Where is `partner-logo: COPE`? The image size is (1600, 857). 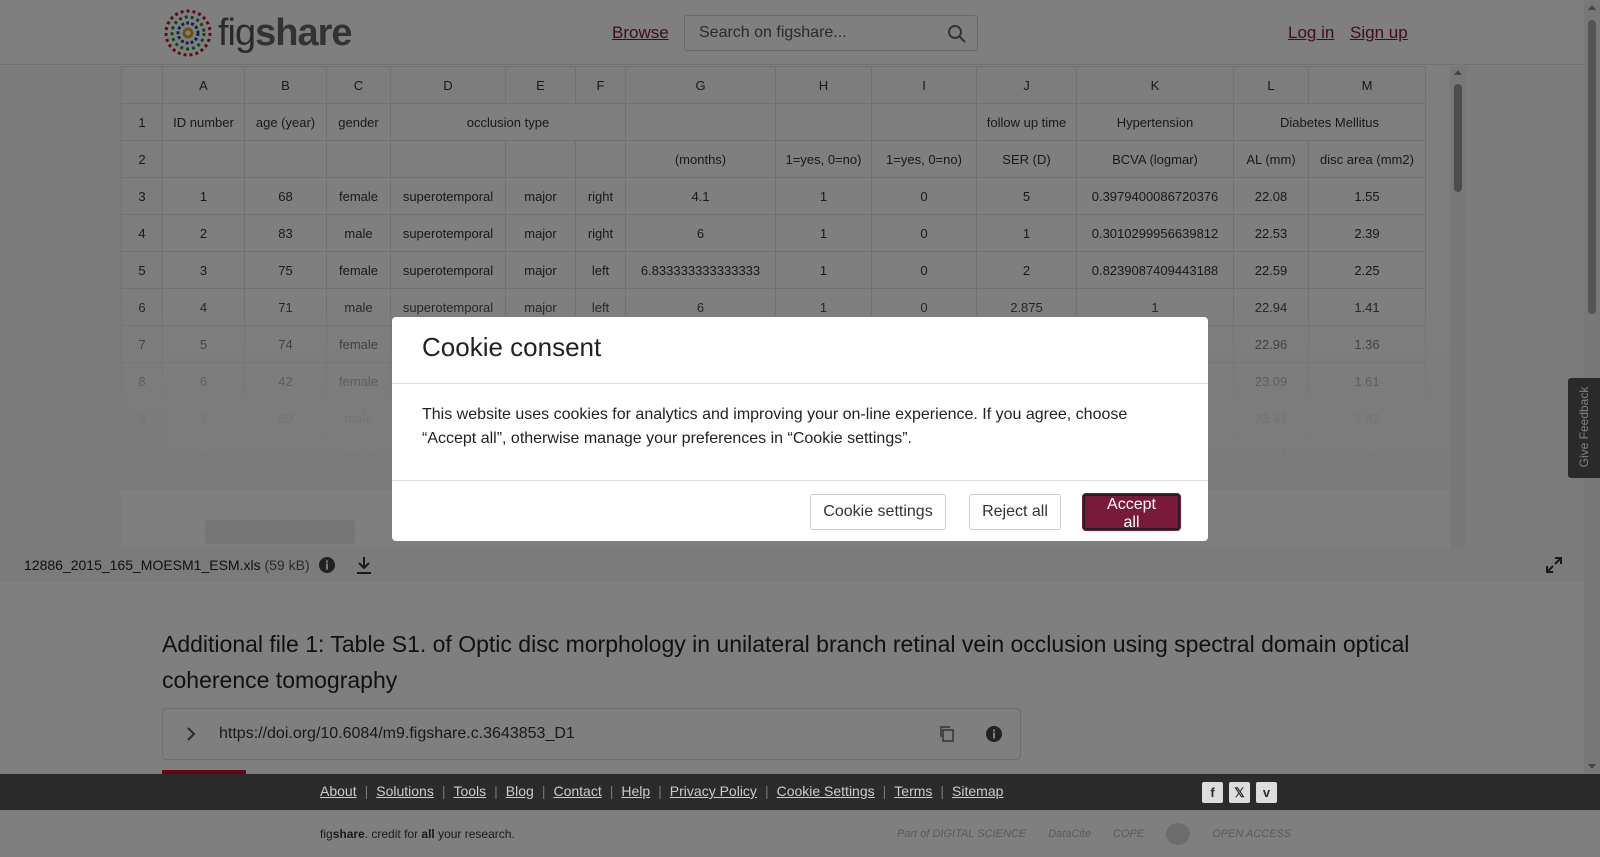 partner-logo: COPE is located at coordinates (1128, 834).